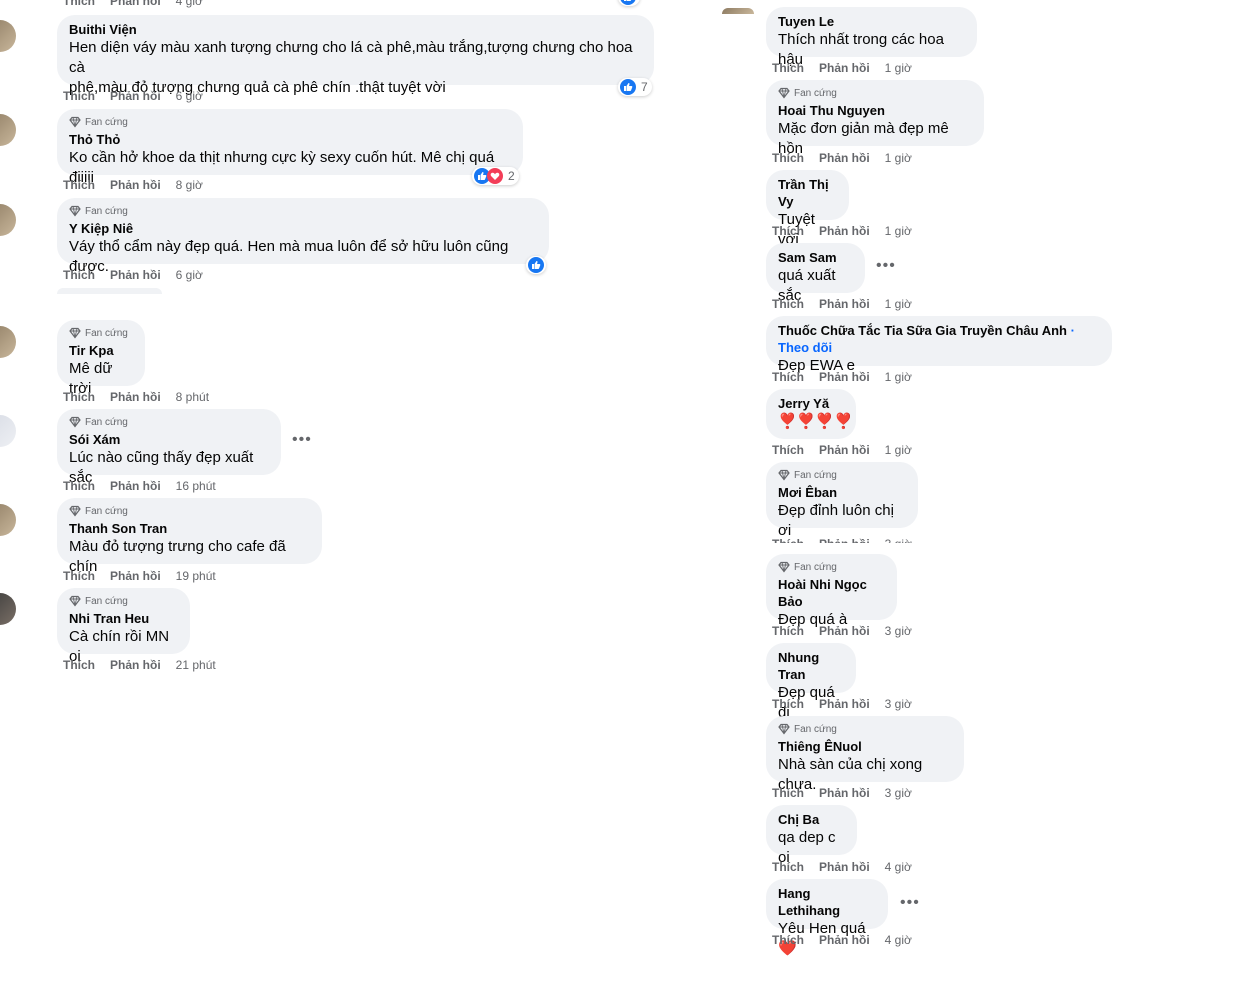 This screenshot has height=992, width=1252. Describe the element at coordinates (865, 746) in the screenshot. I see `comment-author: Thiêng ÊNuol` at that location.